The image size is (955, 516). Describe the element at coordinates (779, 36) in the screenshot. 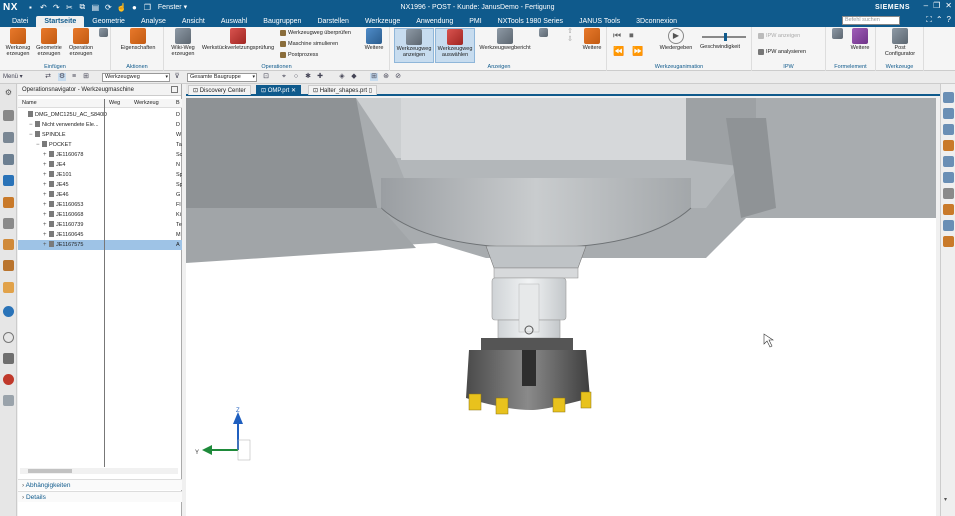

I see `show-ipw-button: IPW anzeigen` at that location.